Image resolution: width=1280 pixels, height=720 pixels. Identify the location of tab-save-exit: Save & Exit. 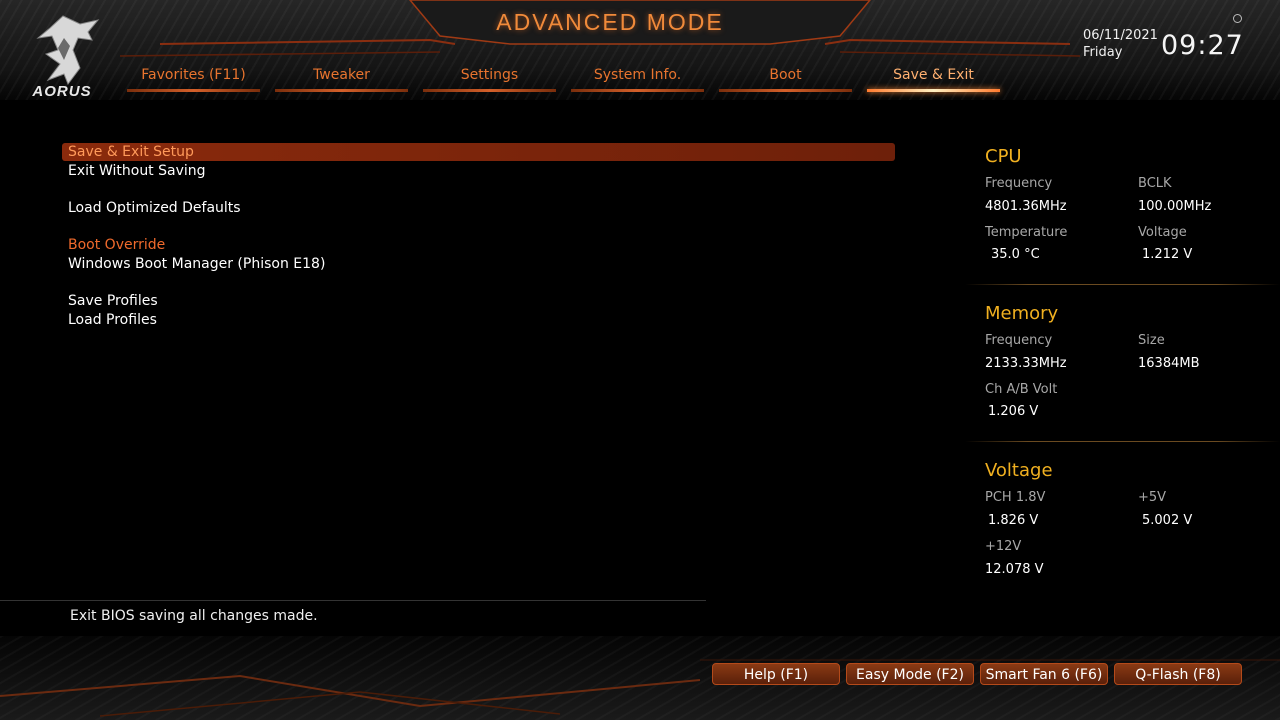
(933, 78).